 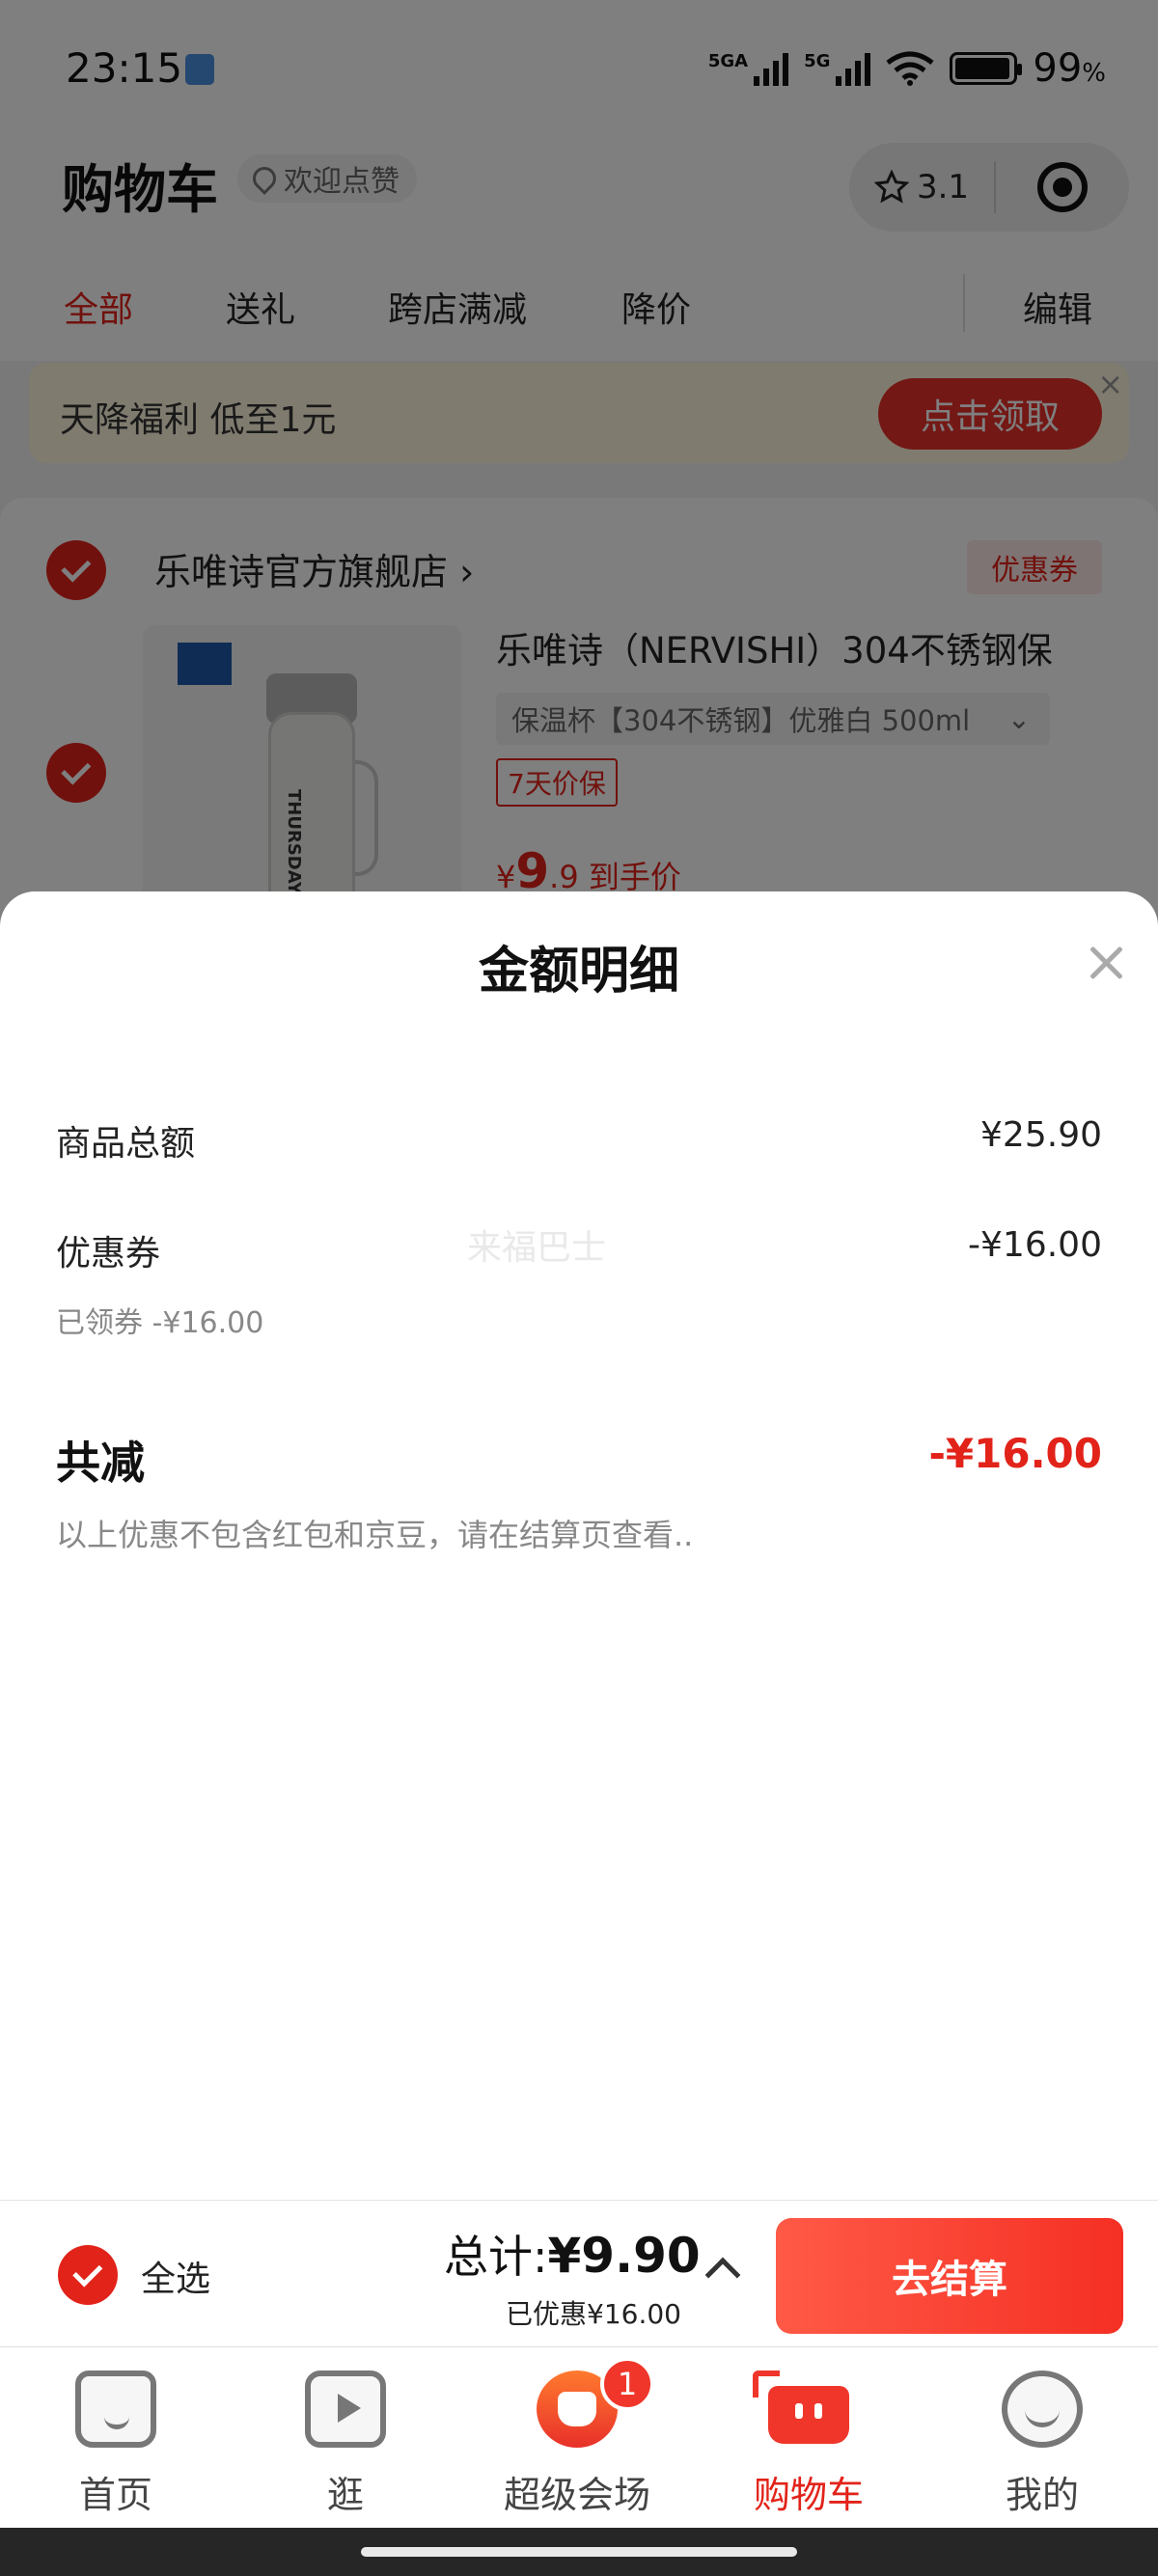 I want to click on coupon-label: 优惠券, so click(x=108, y=1254).